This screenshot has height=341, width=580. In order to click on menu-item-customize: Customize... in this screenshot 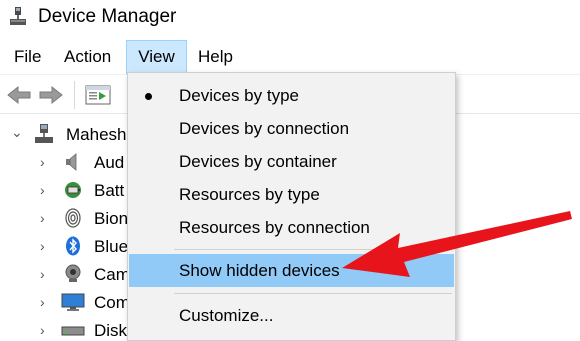, I will do `click(291, 315)`.